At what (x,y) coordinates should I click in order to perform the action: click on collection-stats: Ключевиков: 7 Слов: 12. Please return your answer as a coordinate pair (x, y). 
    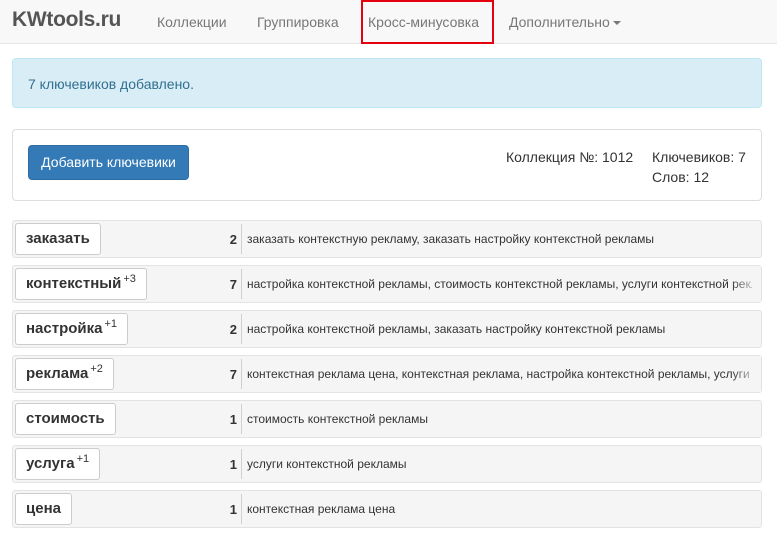
    Looking at the image, I should click on (699, 167).